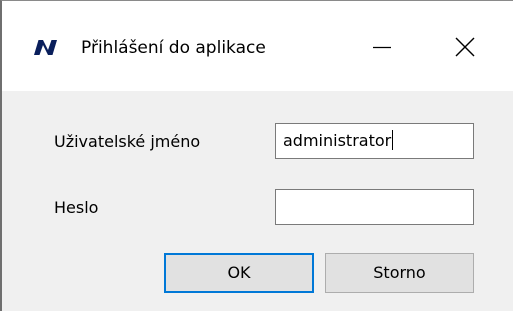 This screenshot has height=311, width=513. I want to click on password-field, so click(374, 207).